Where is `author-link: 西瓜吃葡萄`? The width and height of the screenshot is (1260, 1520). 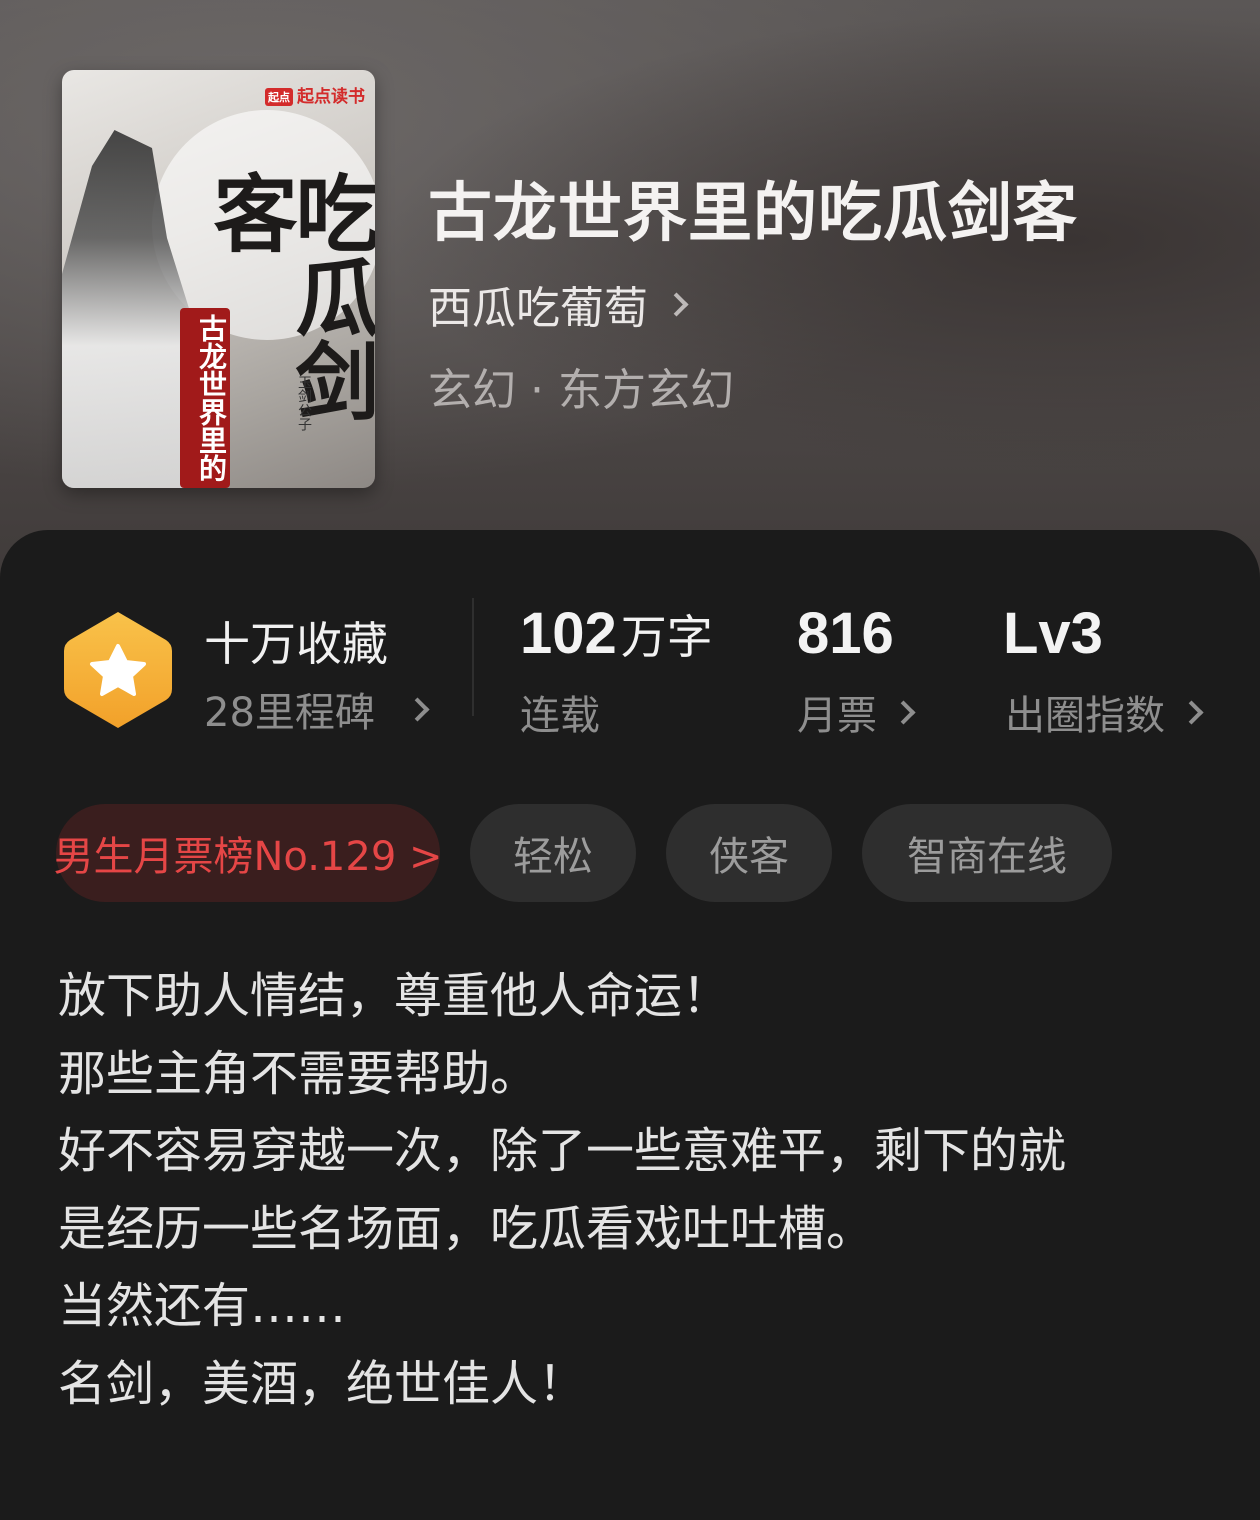 author-link: 西瓜吃葡萄 is located at coordinates (558, 304).